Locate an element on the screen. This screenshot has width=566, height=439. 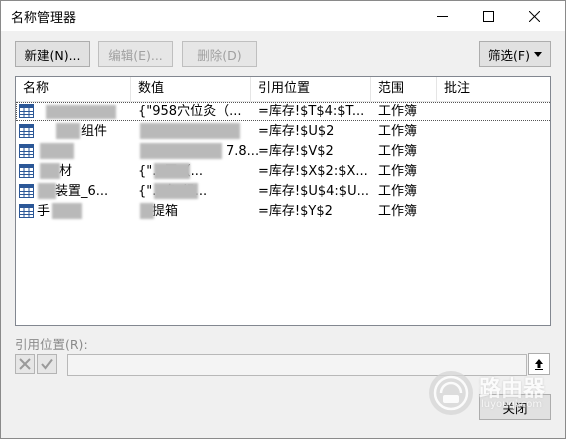
filter-button-label: 筛选(F) is located at coordinates (509, 55).